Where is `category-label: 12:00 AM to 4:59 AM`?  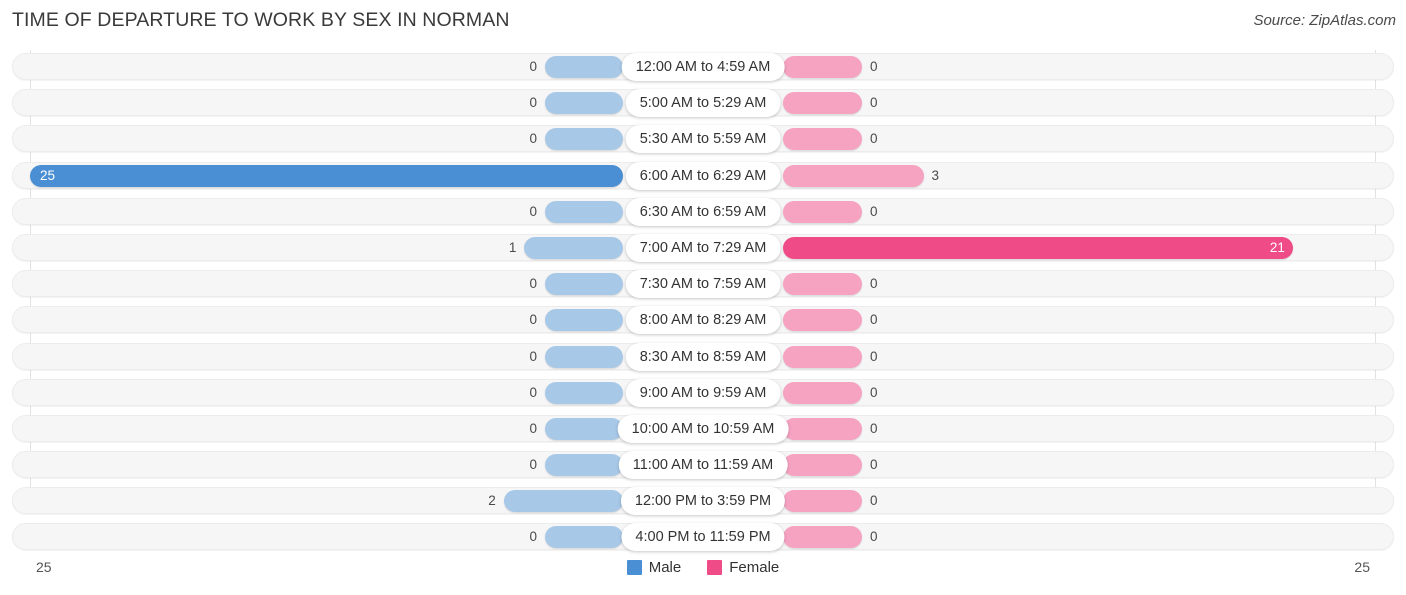 category-label: 12:00 AM to 4:59 AM is located at coordinates (703, 67).